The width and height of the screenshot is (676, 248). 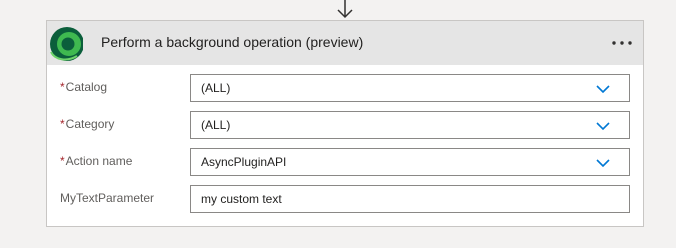 I want to click on arrow-down-icon, so click(x=345, y=9).